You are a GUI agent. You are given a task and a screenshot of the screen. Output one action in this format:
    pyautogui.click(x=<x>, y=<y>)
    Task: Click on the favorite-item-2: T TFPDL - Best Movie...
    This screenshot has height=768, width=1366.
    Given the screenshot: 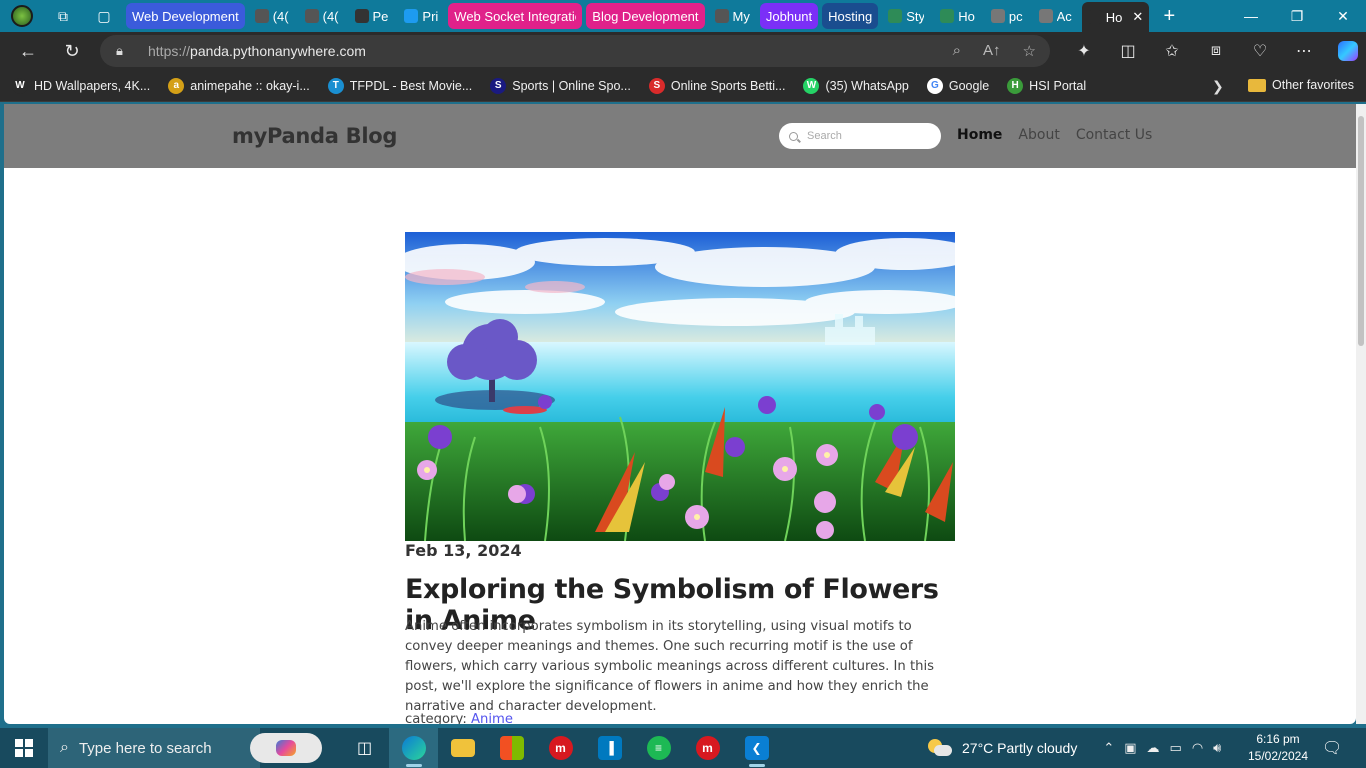 What is the action you would take?
    pyautogui.click(x=399, y=85)
    